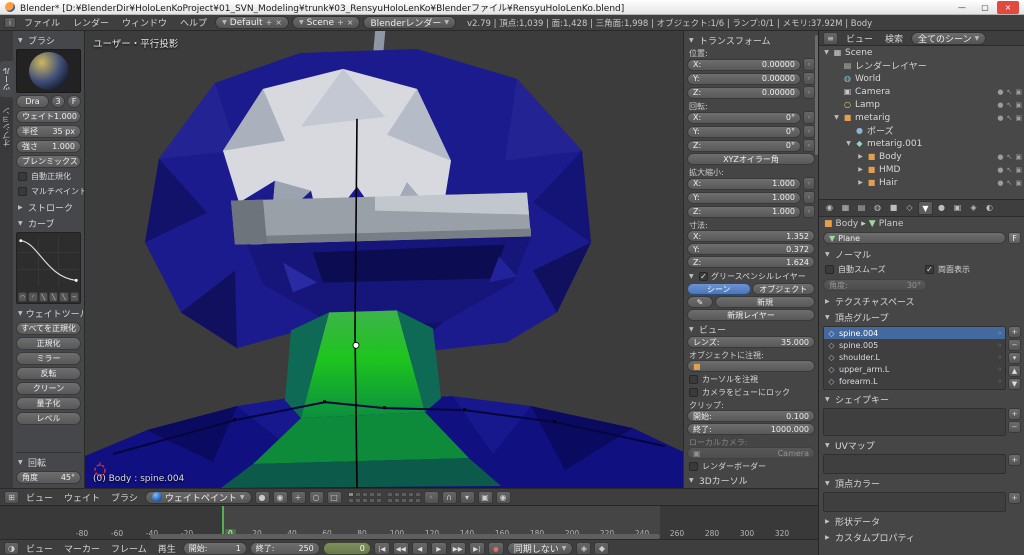 This screenshot has width=1024, height=555. I want to click on screen-layout-selector: ▼ Default + ×, so click(252, 22).